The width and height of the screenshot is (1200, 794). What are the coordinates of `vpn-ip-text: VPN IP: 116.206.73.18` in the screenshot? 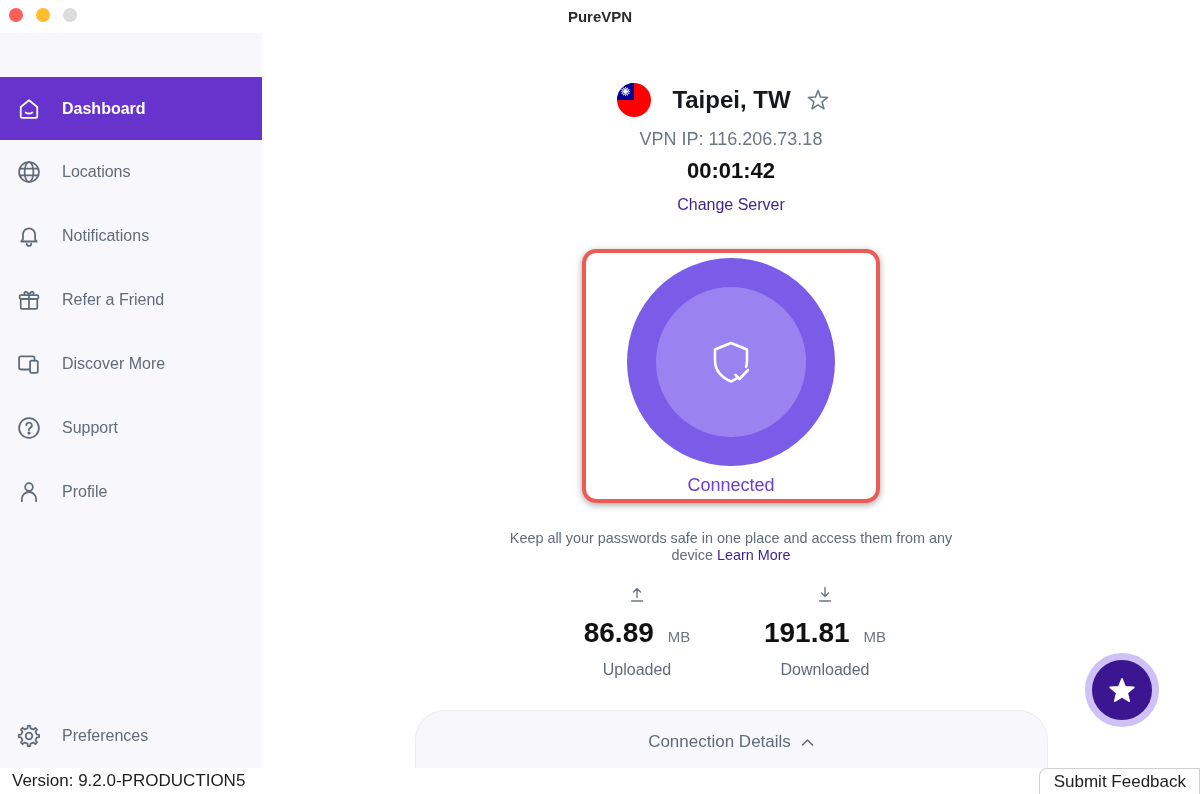 It's located at (731, 139).